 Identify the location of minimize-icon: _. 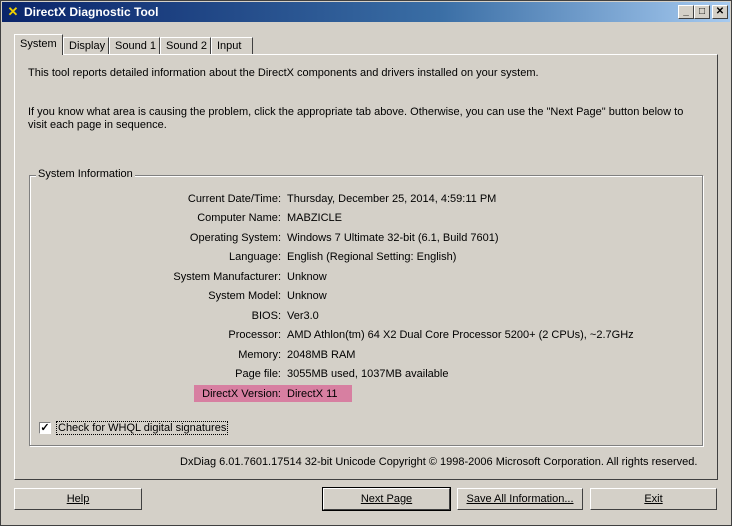
(686, 11).